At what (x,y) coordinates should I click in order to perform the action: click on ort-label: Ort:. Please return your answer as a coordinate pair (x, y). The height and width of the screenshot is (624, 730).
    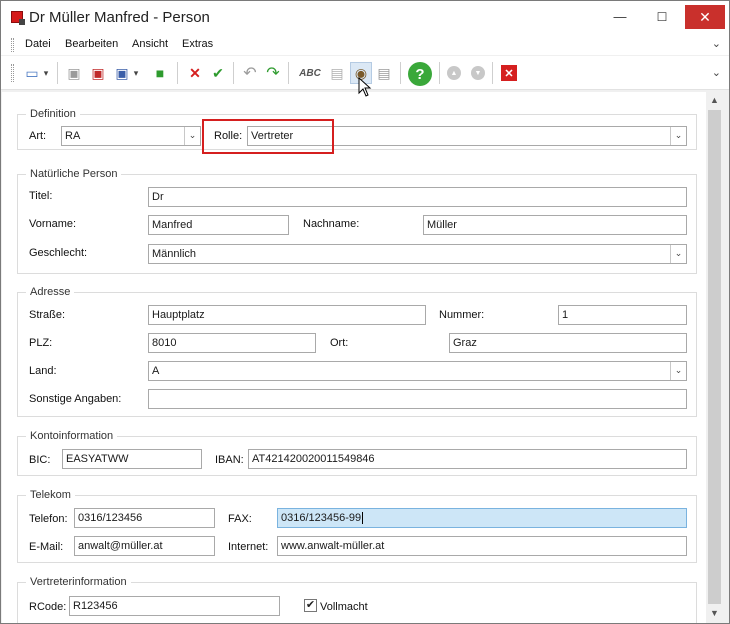
    Looking at the image, I should click on (339, 343).